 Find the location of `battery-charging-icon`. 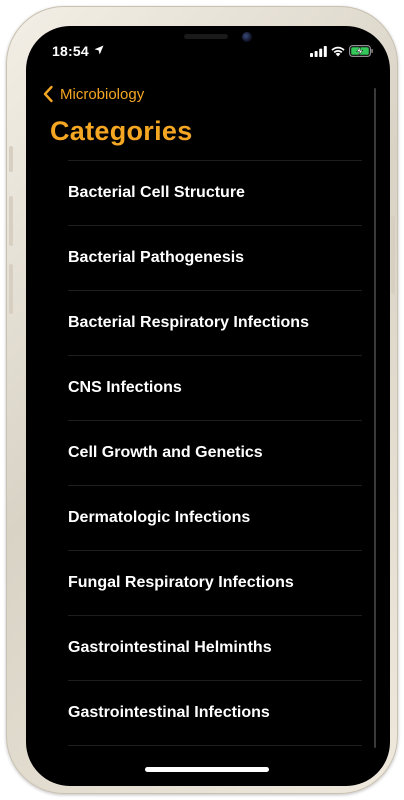

battery-charging-icon is located at coordinates (361, 51).